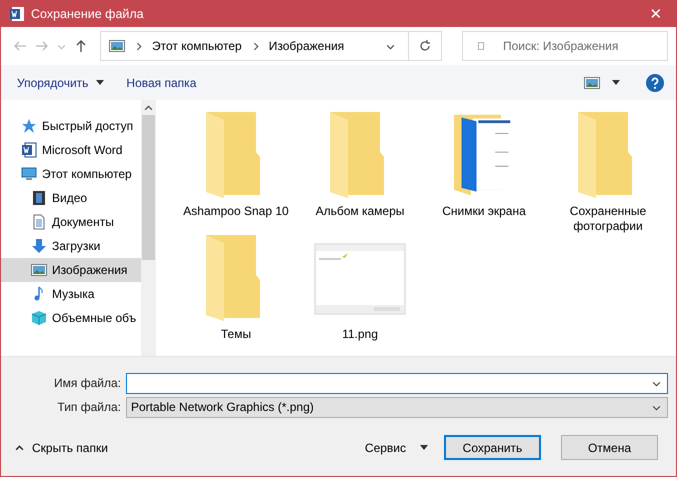 The width and height of the screenshot is (677, 477). What do you see at coordinates (138, 46) in the screenshot?
I see `chevron-right-icon` at bounding box center [138, 46].